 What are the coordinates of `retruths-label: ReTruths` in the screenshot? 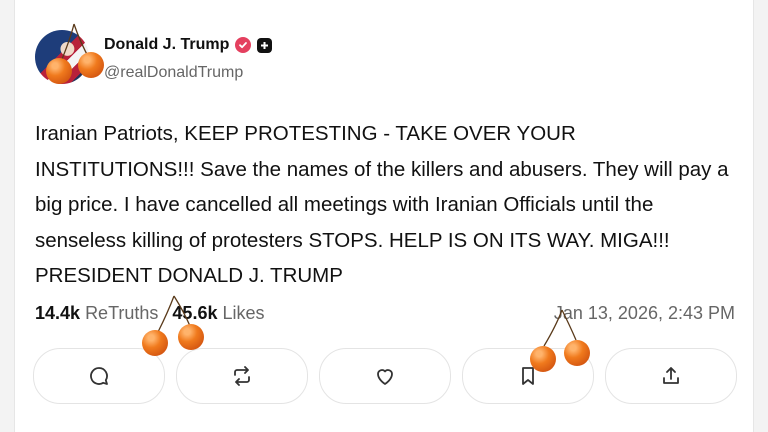 It's located at (122, 313).